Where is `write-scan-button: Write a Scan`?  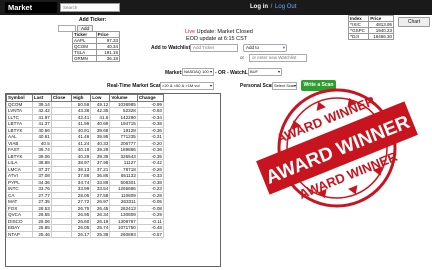
write-scan-button: Write a Scan is located at coordinates (318, 85).